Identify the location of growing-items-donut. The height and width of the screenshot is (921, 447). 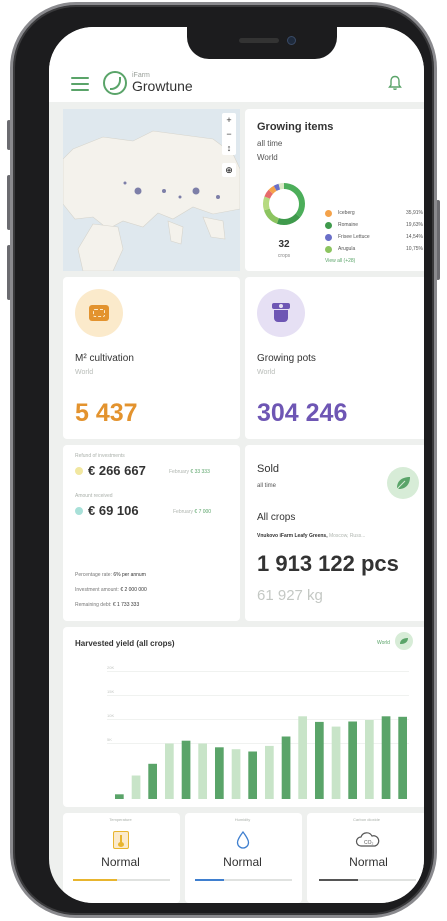
(284, 204).